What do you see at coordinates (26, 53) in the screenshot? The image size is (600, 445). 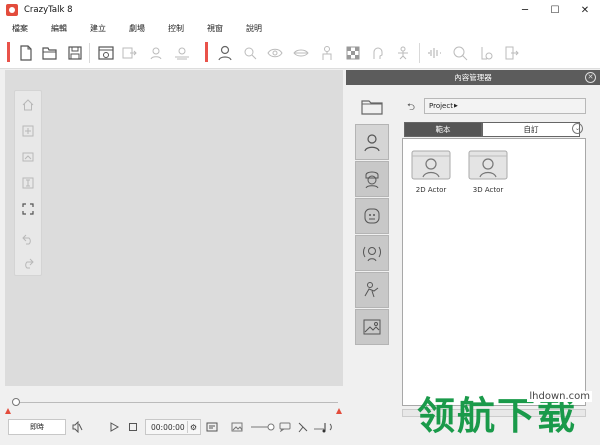 I see `new-file-icon` at bounding box center [26, 53].